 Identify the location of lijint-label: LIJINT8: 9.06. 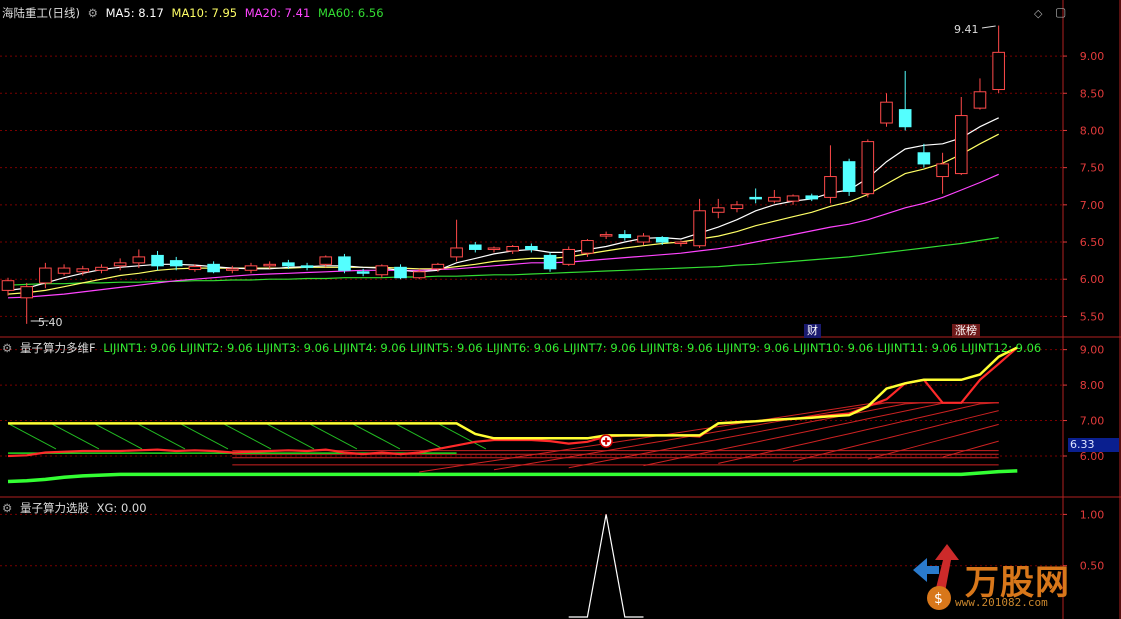
(676, 348).